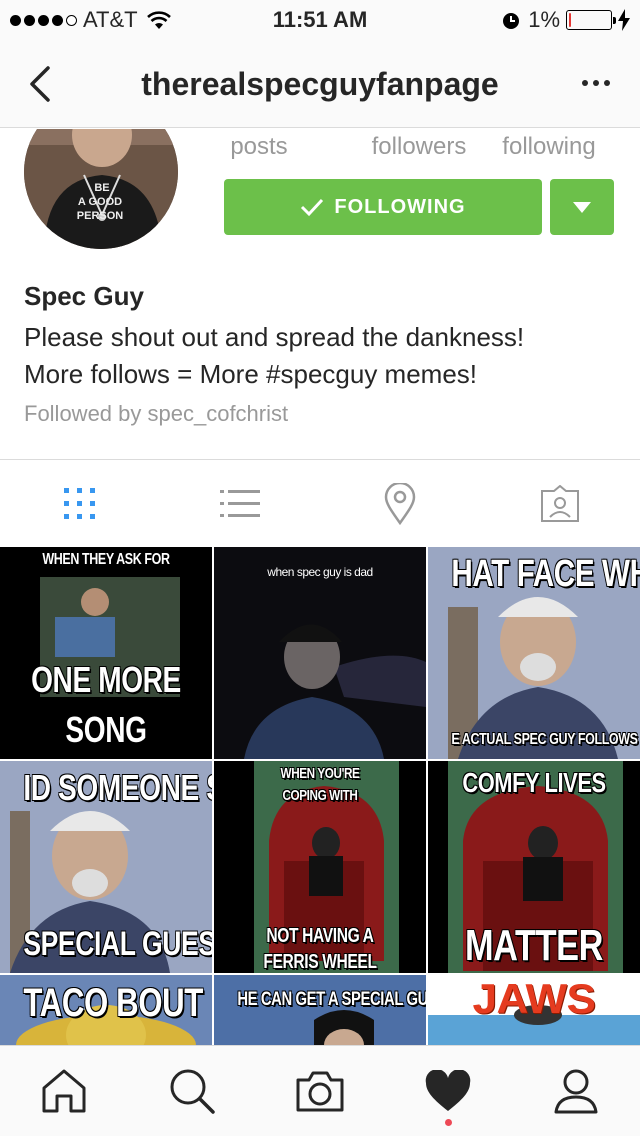  Describe the element at coordinates (511, 21) in the screenshot. I see `alarm-icon` at that location.